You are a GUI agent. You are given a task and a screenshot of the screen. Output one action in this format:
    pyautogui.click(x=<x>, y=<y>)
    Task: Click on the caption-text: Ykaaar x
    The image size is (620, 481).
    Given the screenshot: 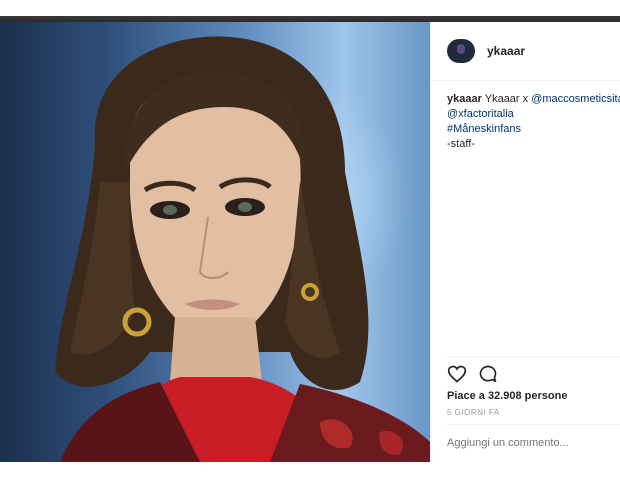 What is the action you would take?
    pyautogui.click(x=506, y=99)
    